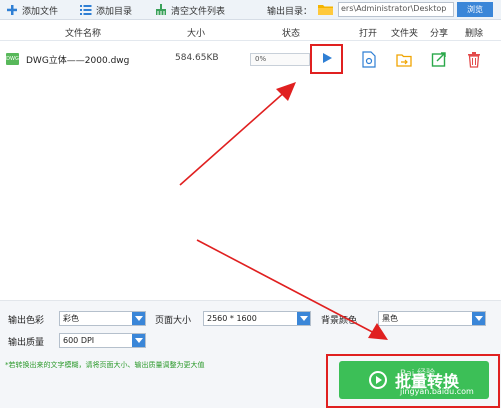 The width and height of the screenshot is (501, 408). I want to click on page-size-select-value: 2560 * 1600, so click(232, 318).